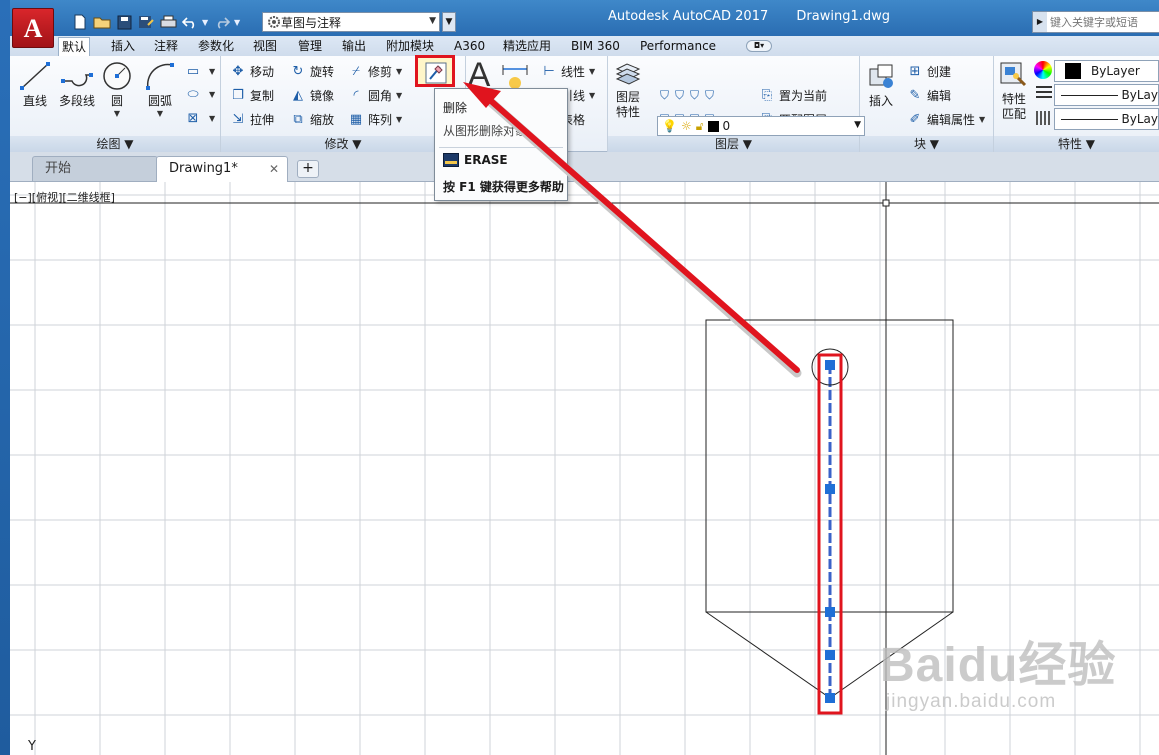 This screenshot has height=755, width=1159. I want to click on tab-start: 开始, so click(95, 169).